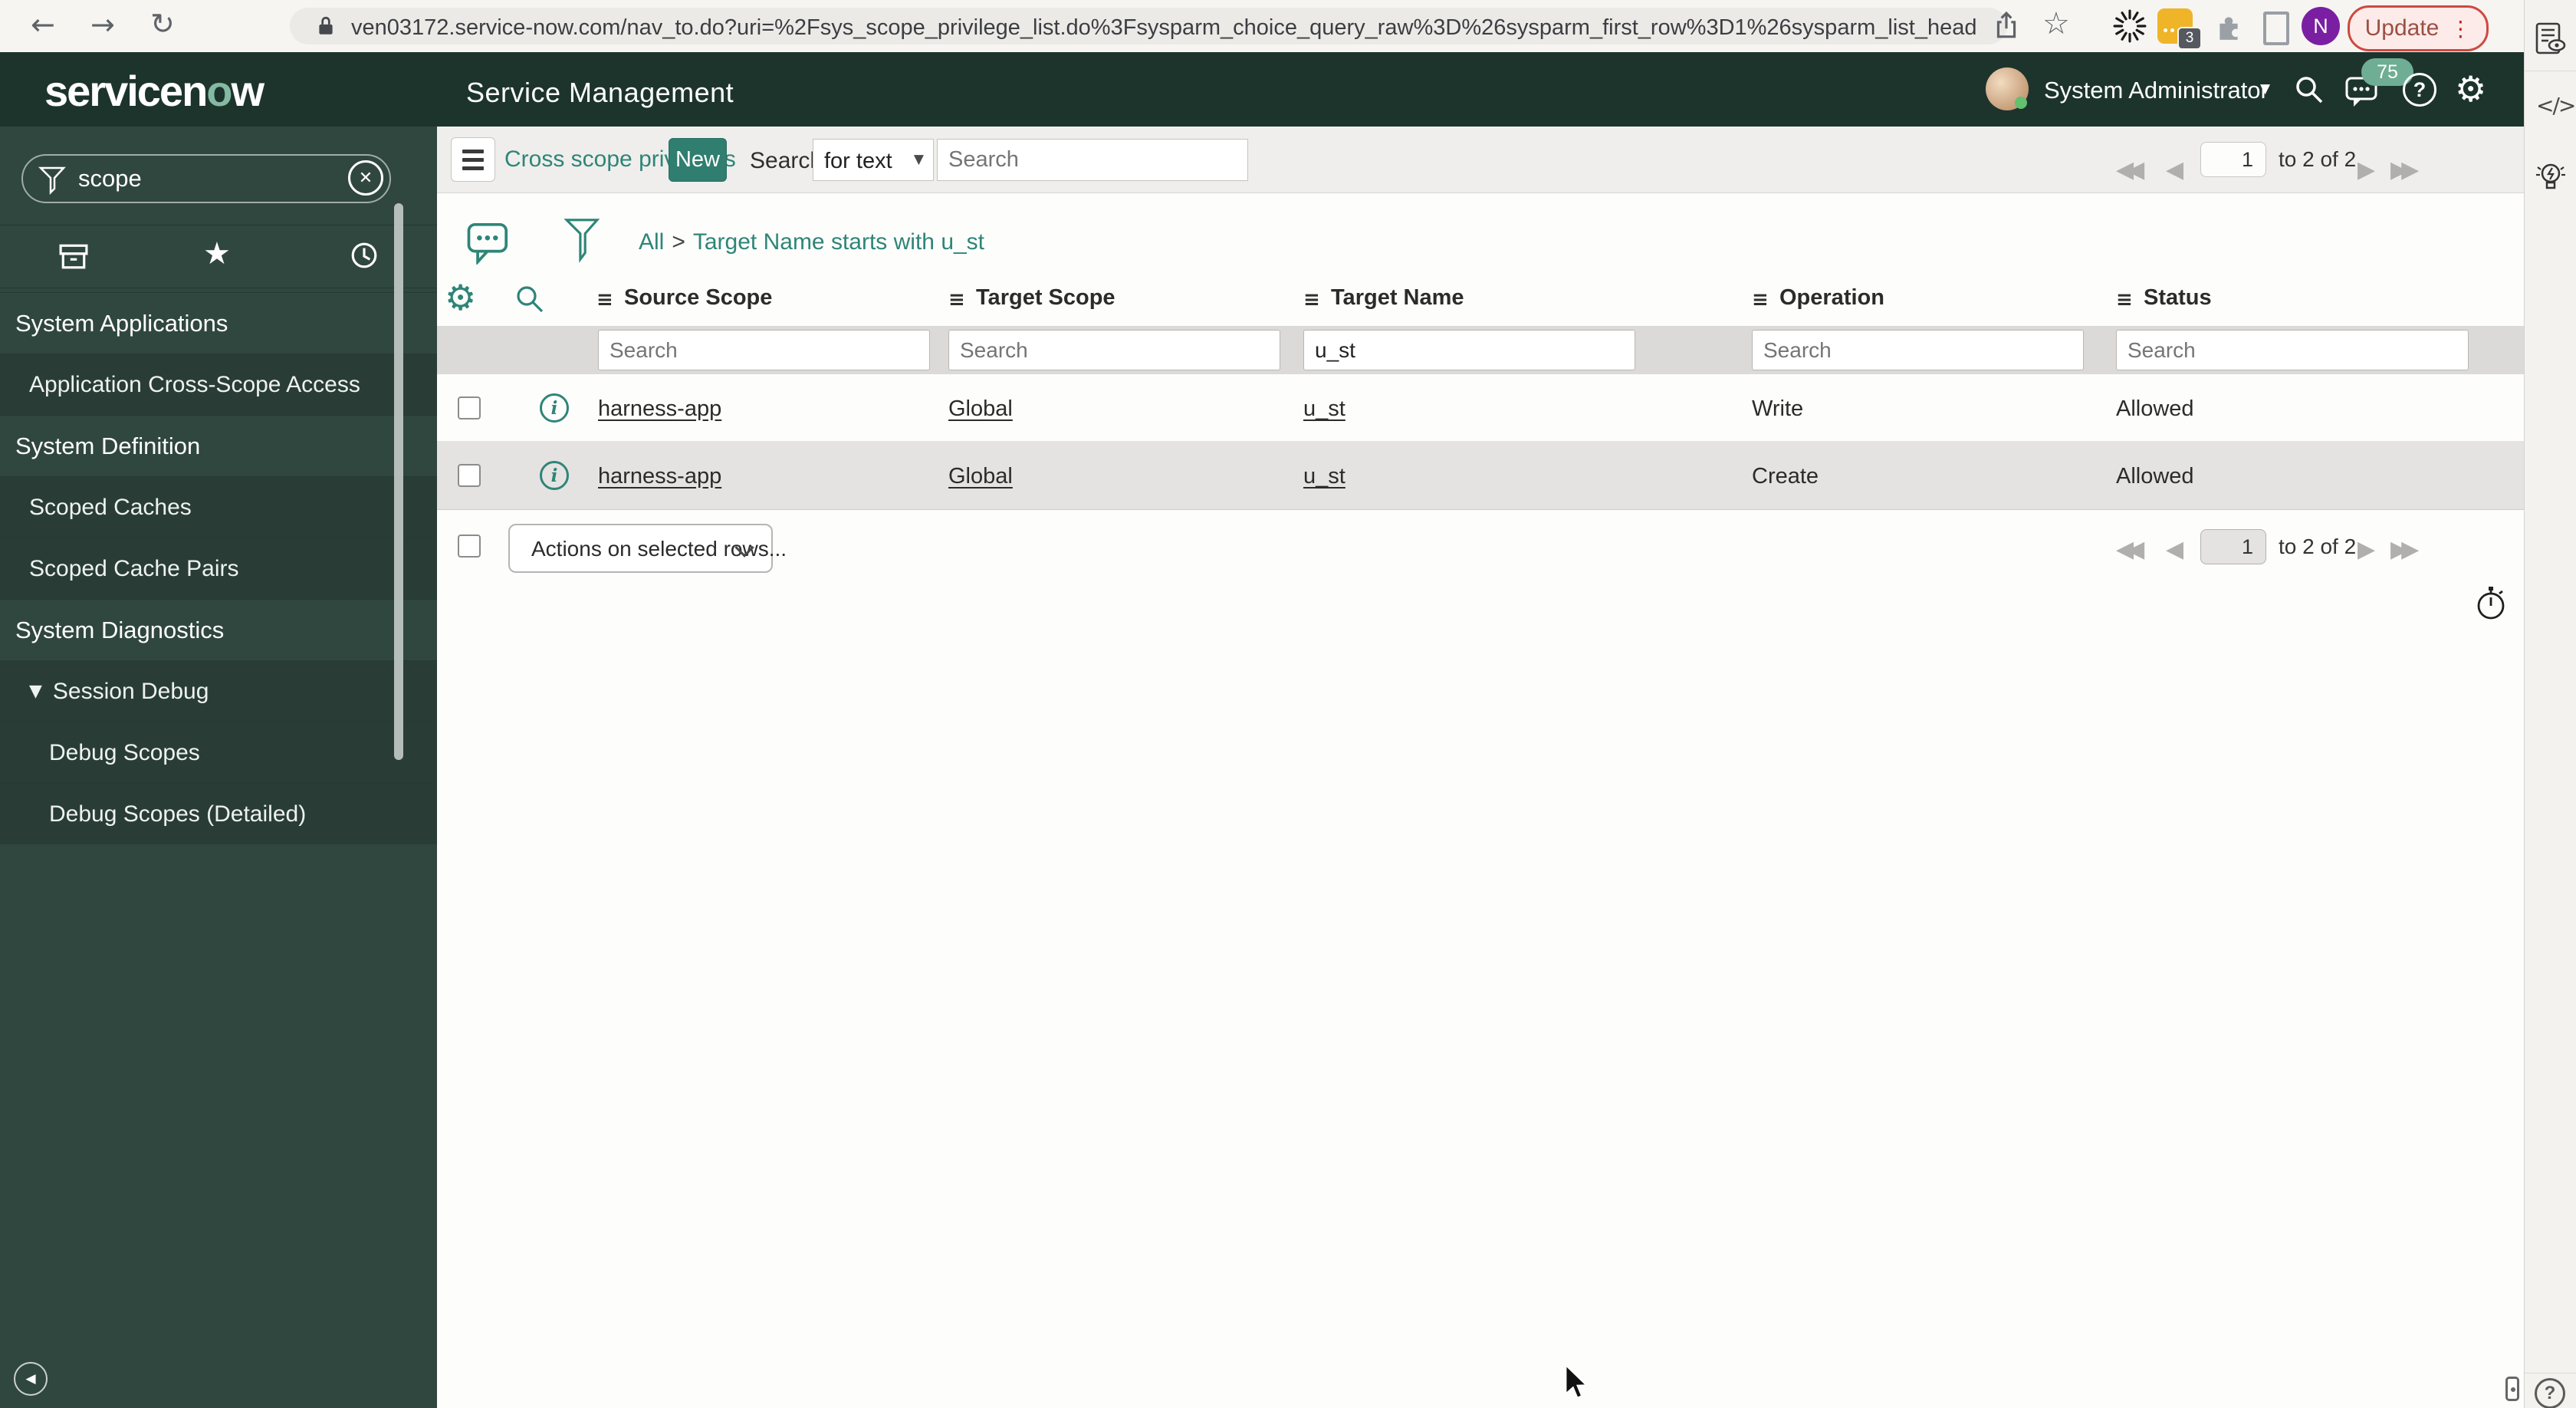  I want to click on list-chat-icon, so click(488, 244).